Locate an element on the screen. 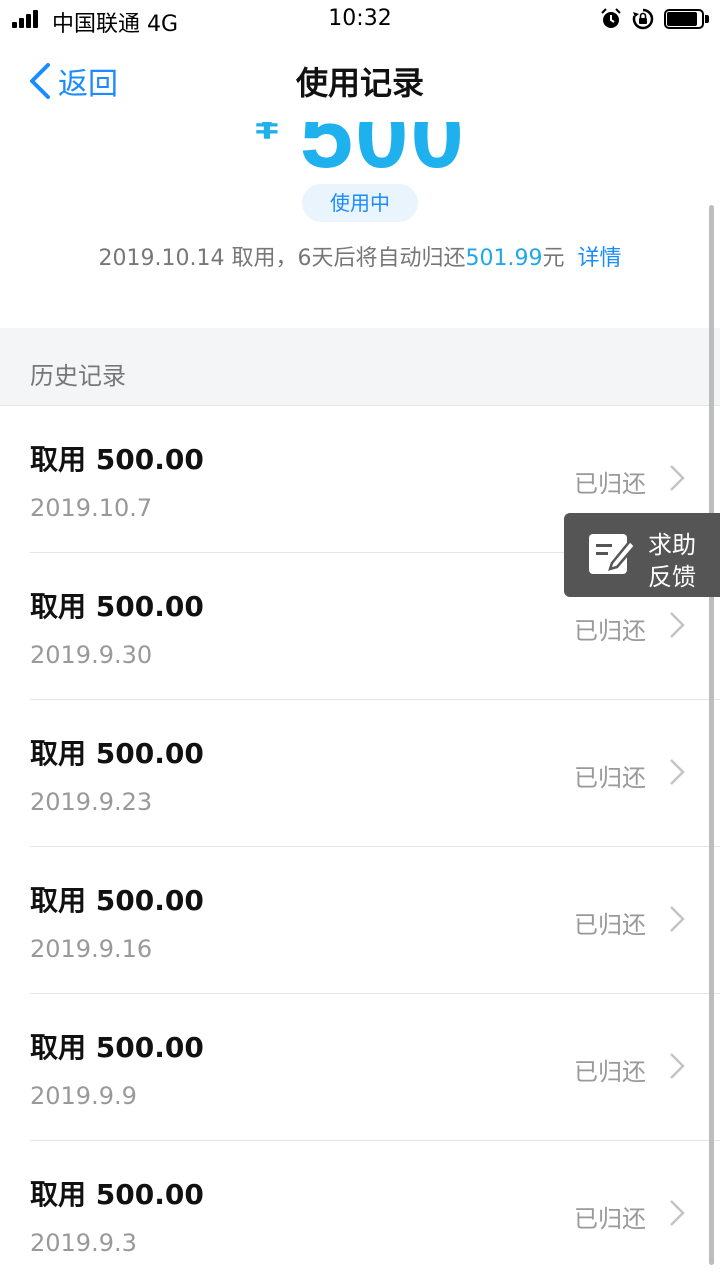  return-unit: 元 is located at coordinates (553, 258).